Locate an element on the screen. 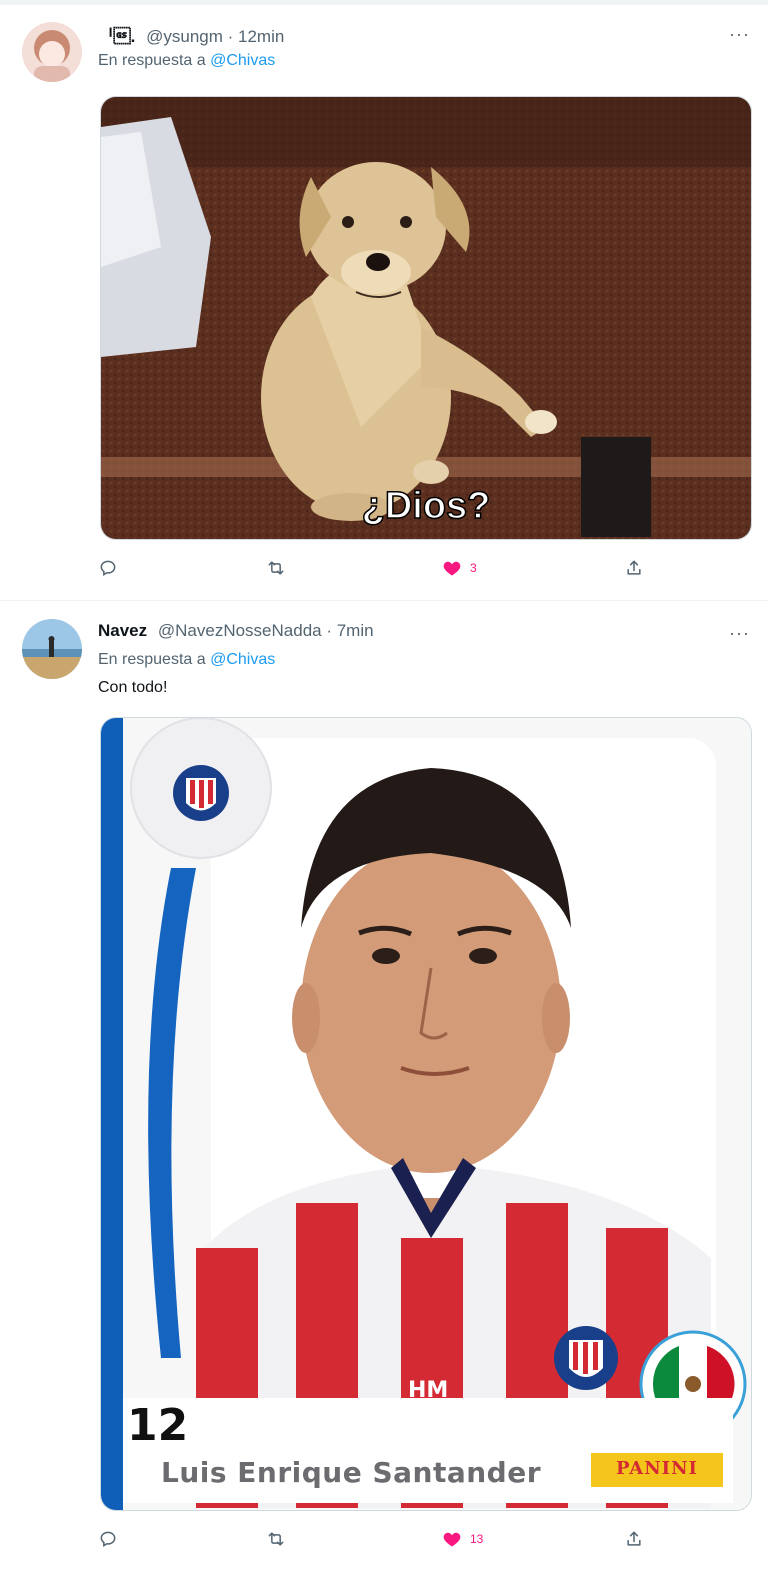  sticker-player-name: Luis Enrique Santander is located at coordinates (351, 1472).